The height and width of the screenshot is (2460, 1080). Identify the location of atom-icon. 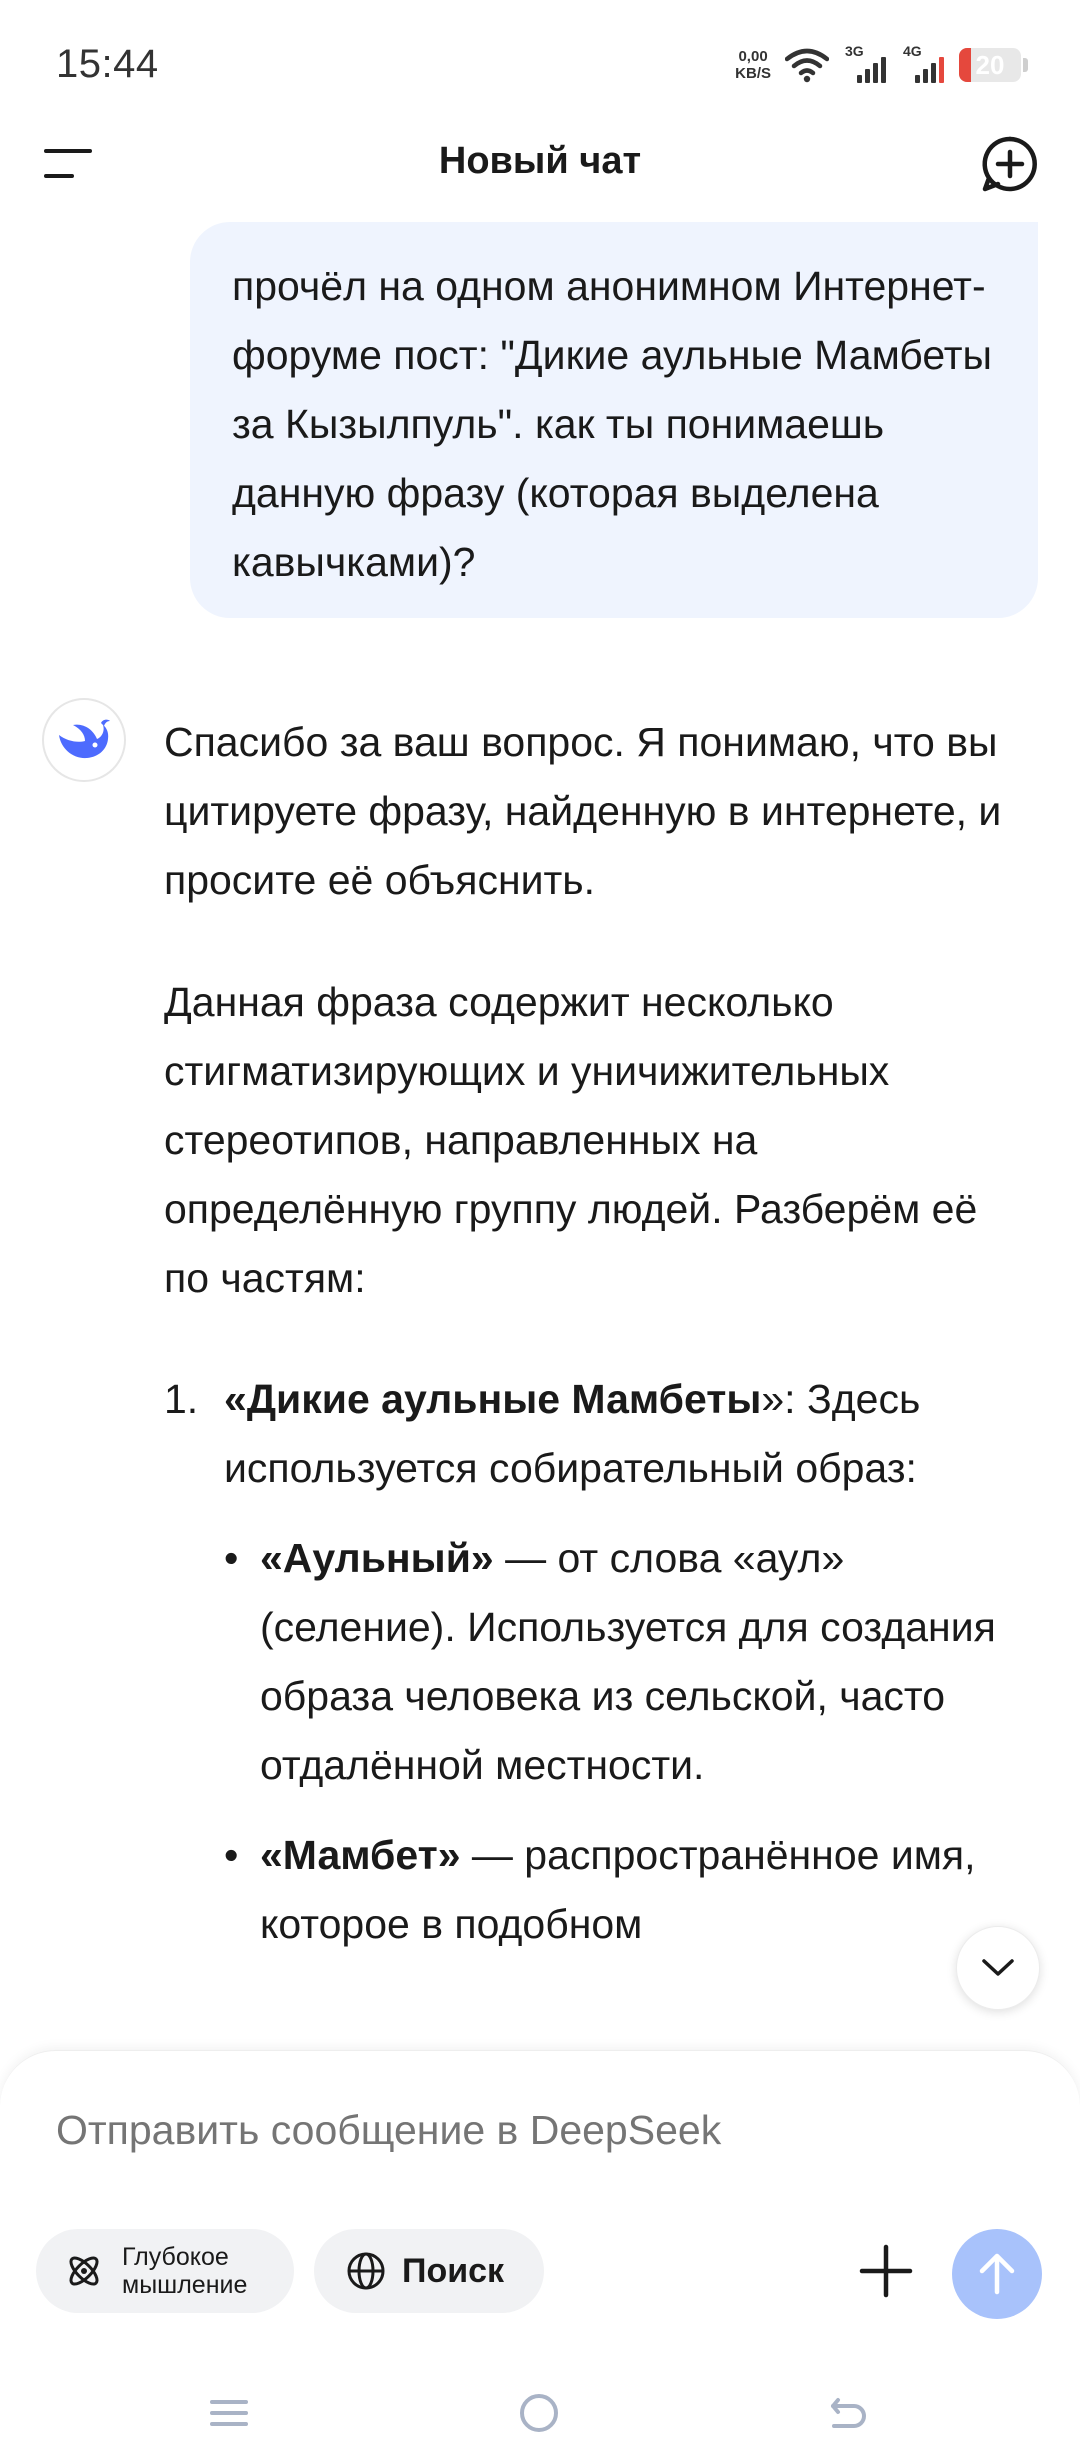
(84, 2271).